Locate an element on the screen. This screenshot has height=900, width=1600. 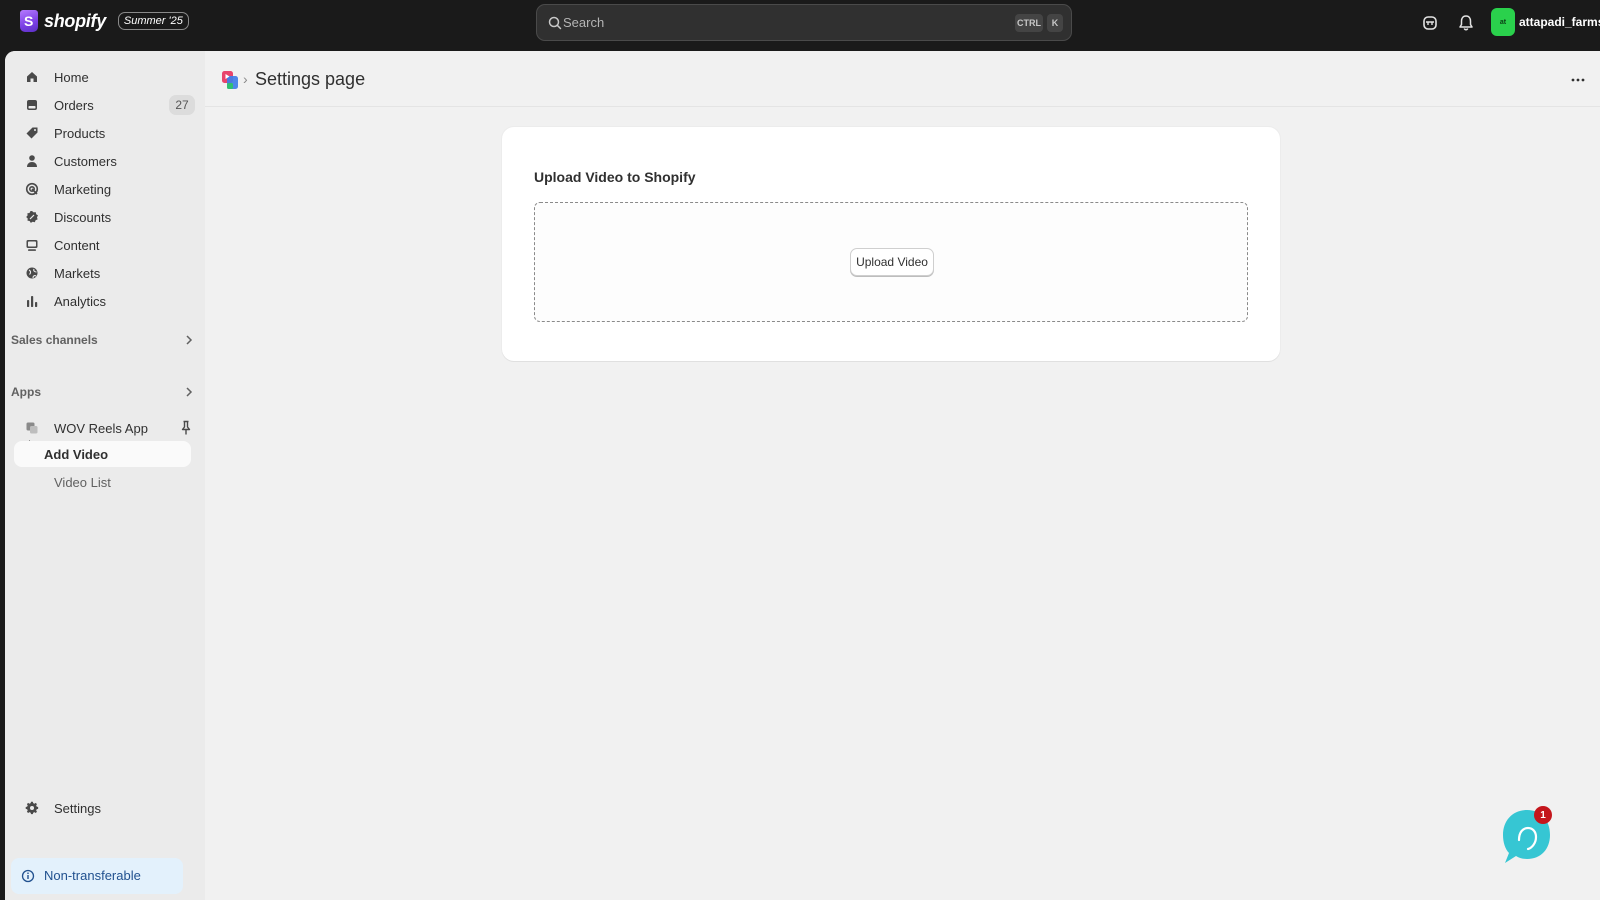
app-logo-icon is located at coordinates (230, 80).